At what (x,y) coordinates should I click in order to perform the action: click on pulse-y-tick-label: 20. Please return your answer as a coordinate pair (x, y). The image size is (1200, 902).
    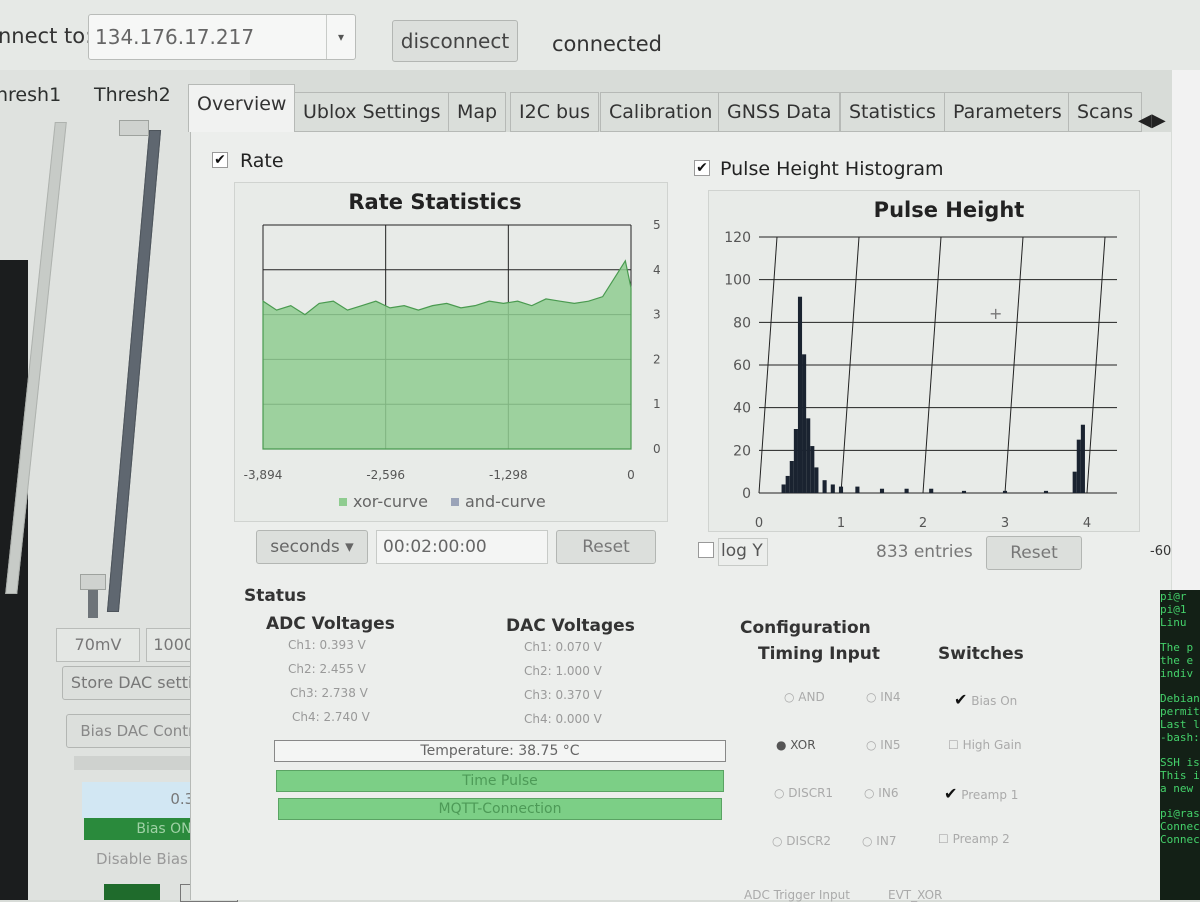
    Looking at the image, I should click on (742, 451).